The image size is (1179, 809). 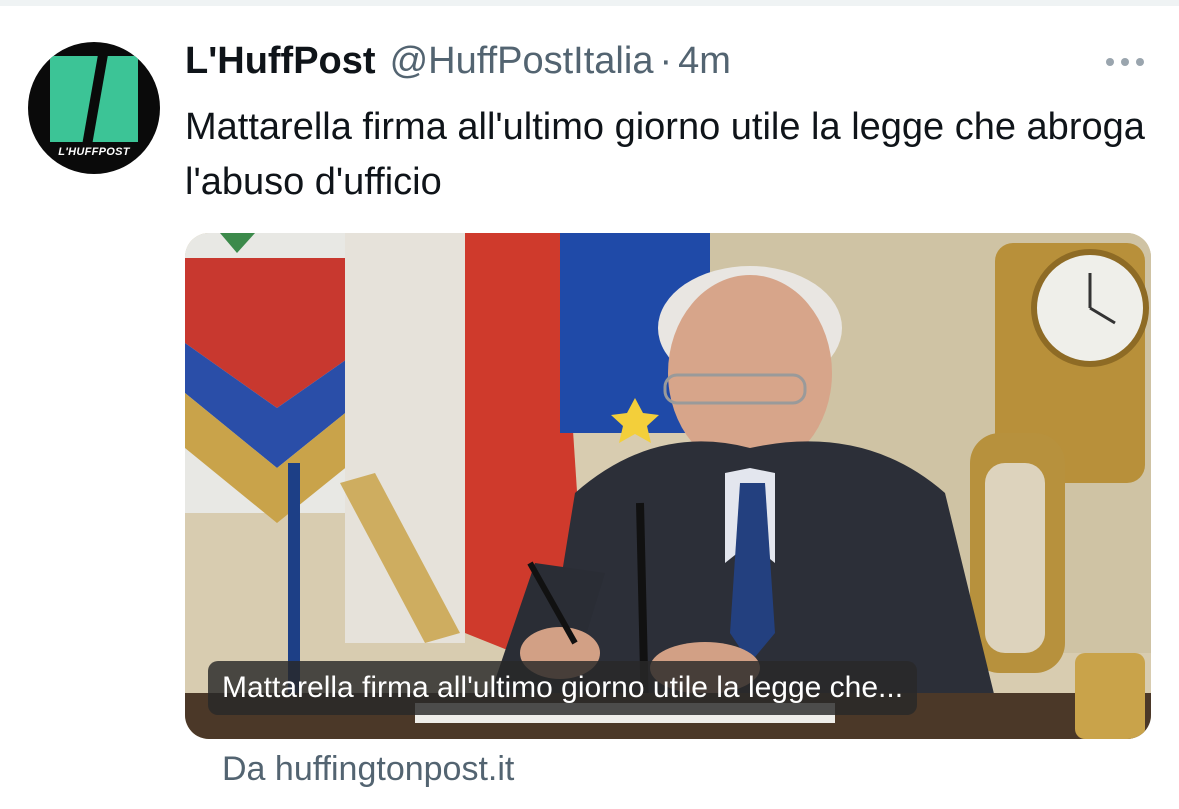 I want to click on more-options-icon, so click(x=1125, y=62).